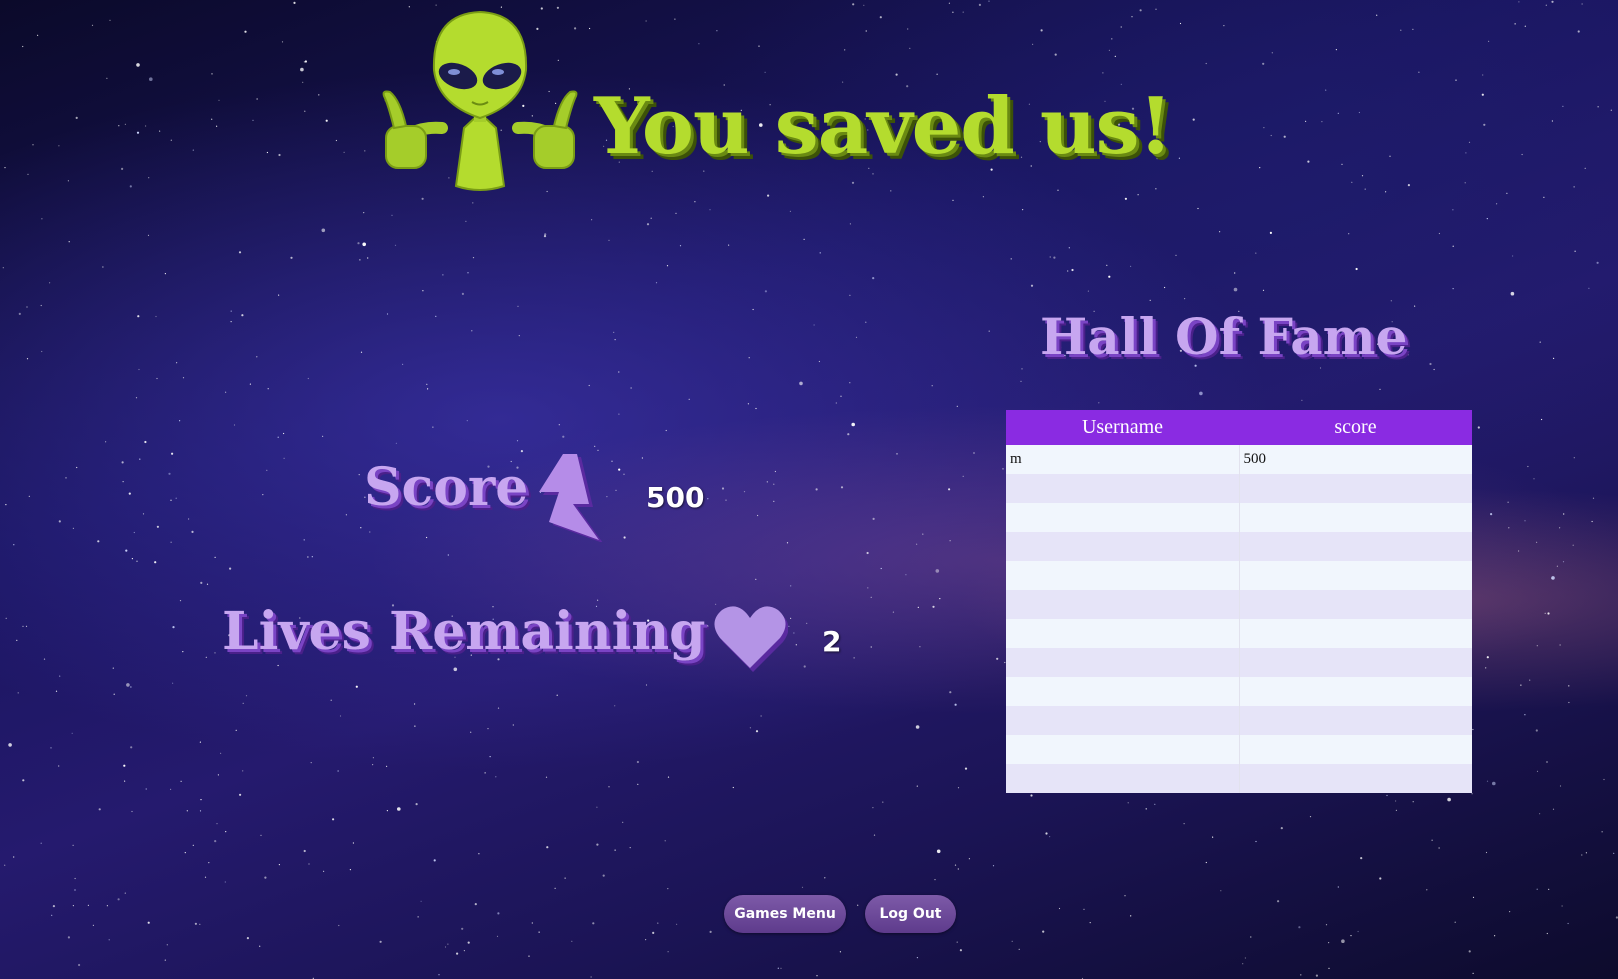  I want to click on title-banner: You saved us!, so click(820, 103).